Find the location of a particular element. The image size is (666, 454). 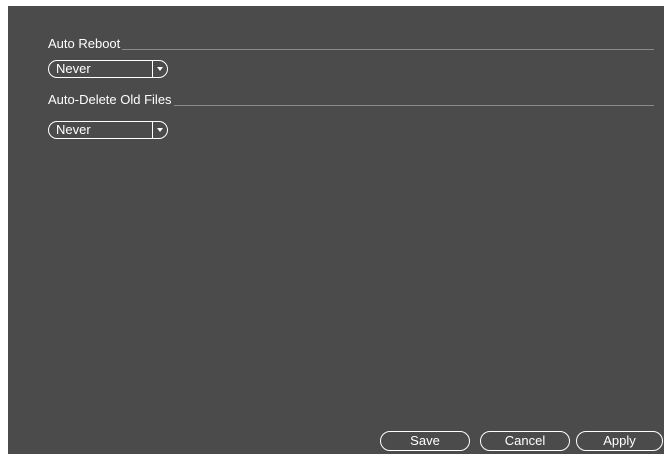

auto-delete-label: Auto-Delete Old Files is located at coordinates (110, 99).